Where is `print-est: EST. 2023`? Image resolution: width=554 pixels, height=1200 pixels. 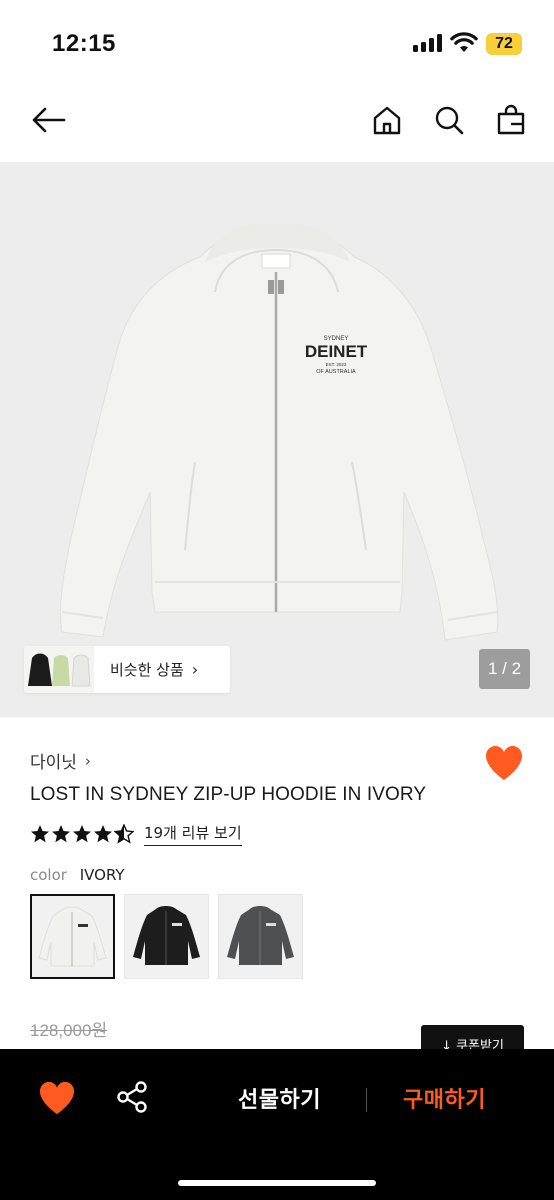 print-est: EST. 2023 is located at coordinates (336, 364).